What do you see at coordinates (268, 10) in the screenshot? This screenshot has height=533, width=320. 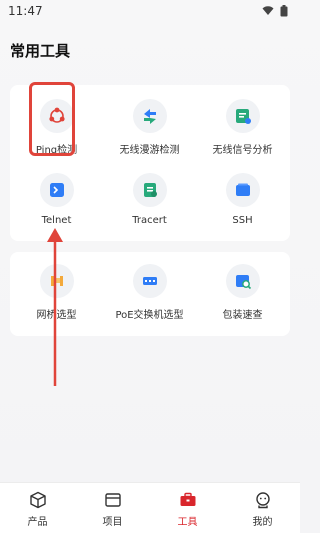 I see `wifi-icon` at bounding box center [268, 10].